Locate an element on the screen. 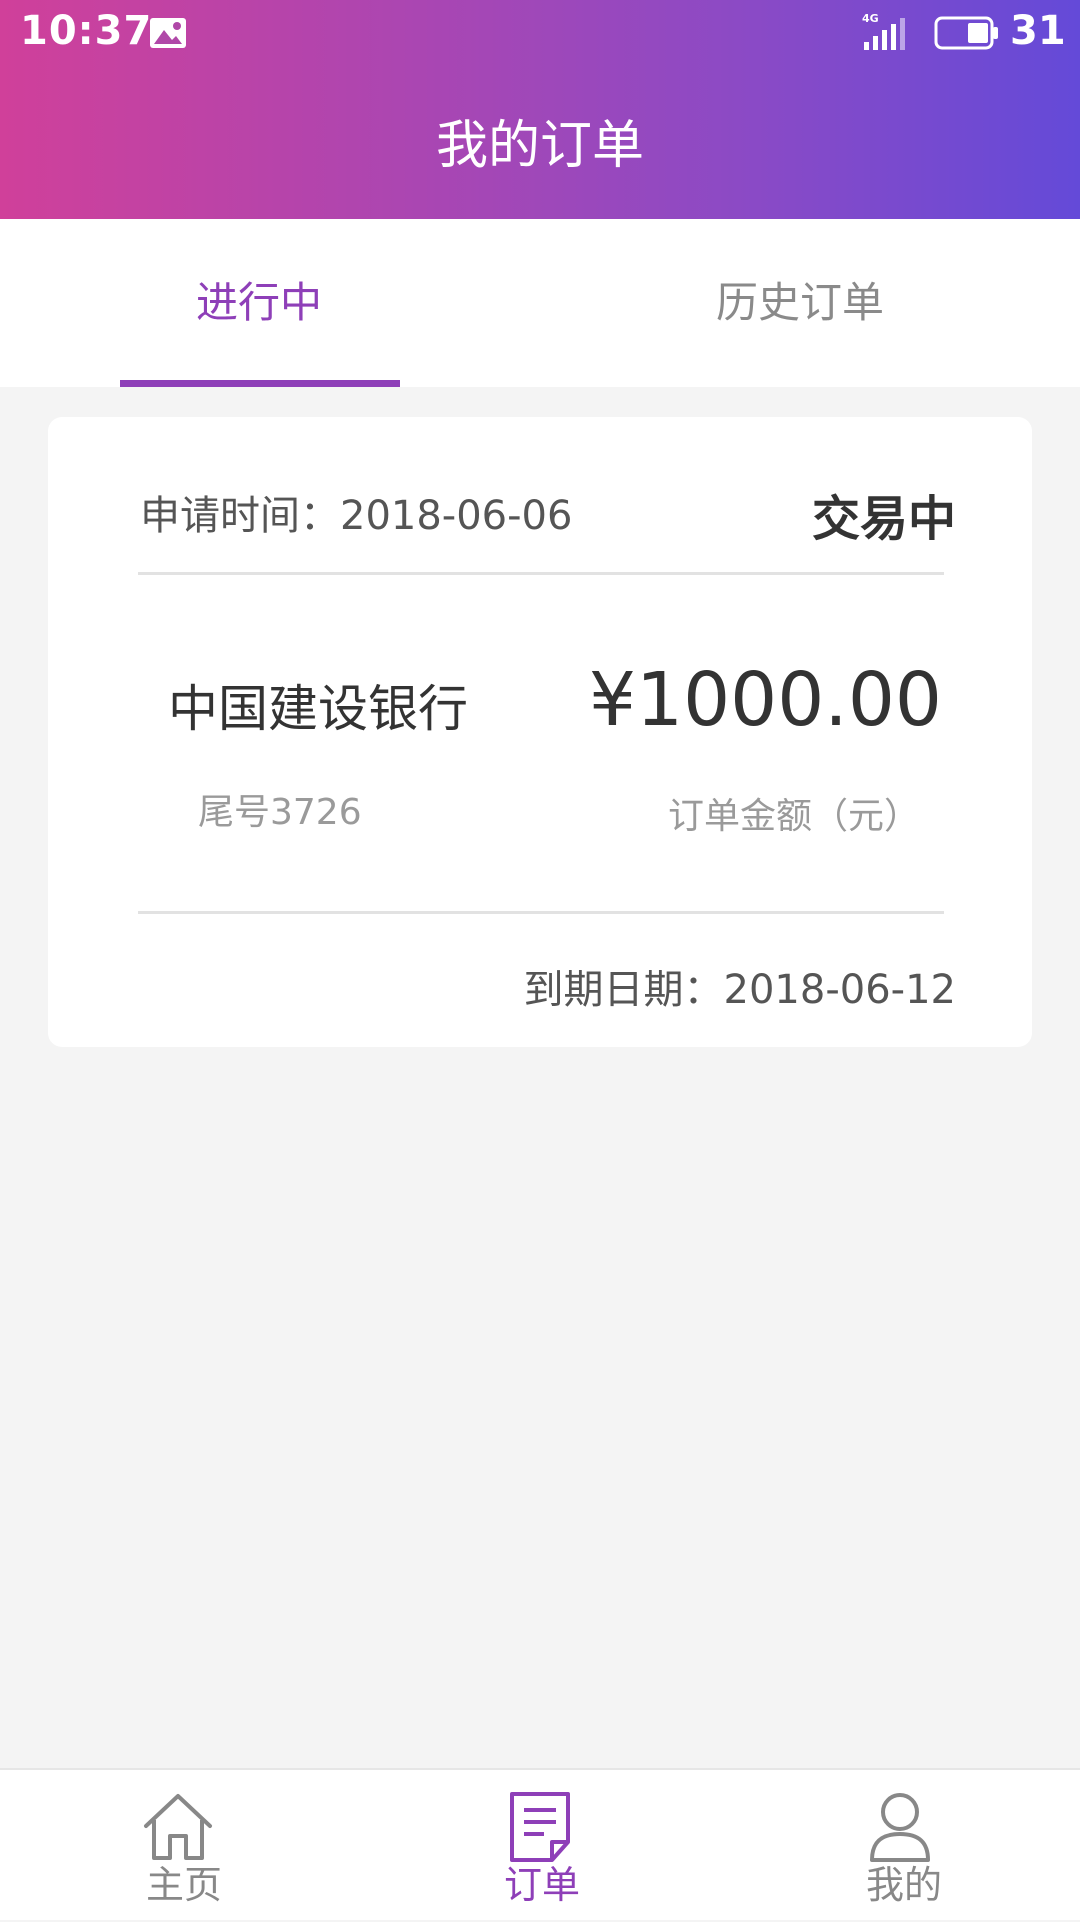  card-divider-bottom is located at coordinates (541, 912).